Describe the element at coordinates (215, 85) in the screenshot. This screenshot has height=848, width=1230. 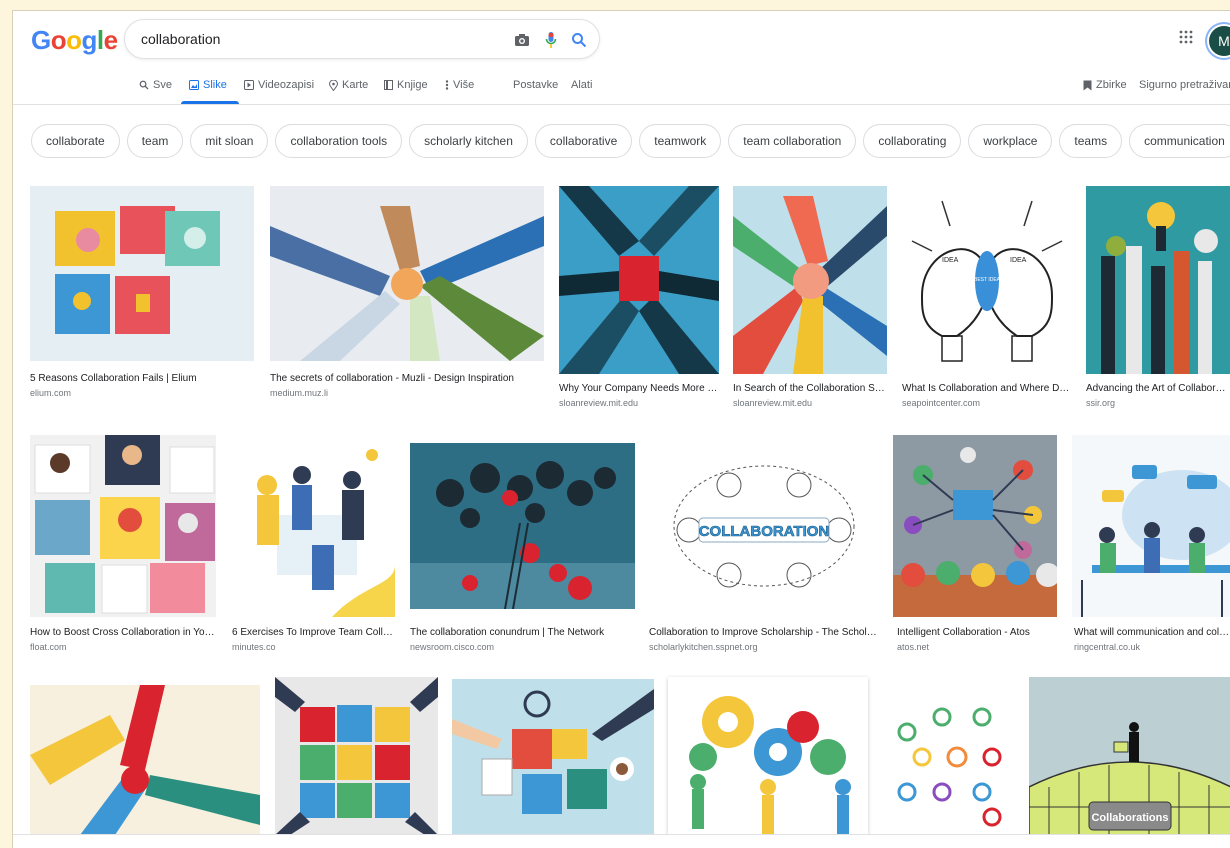
I see `tab-label: Slike` at that location.